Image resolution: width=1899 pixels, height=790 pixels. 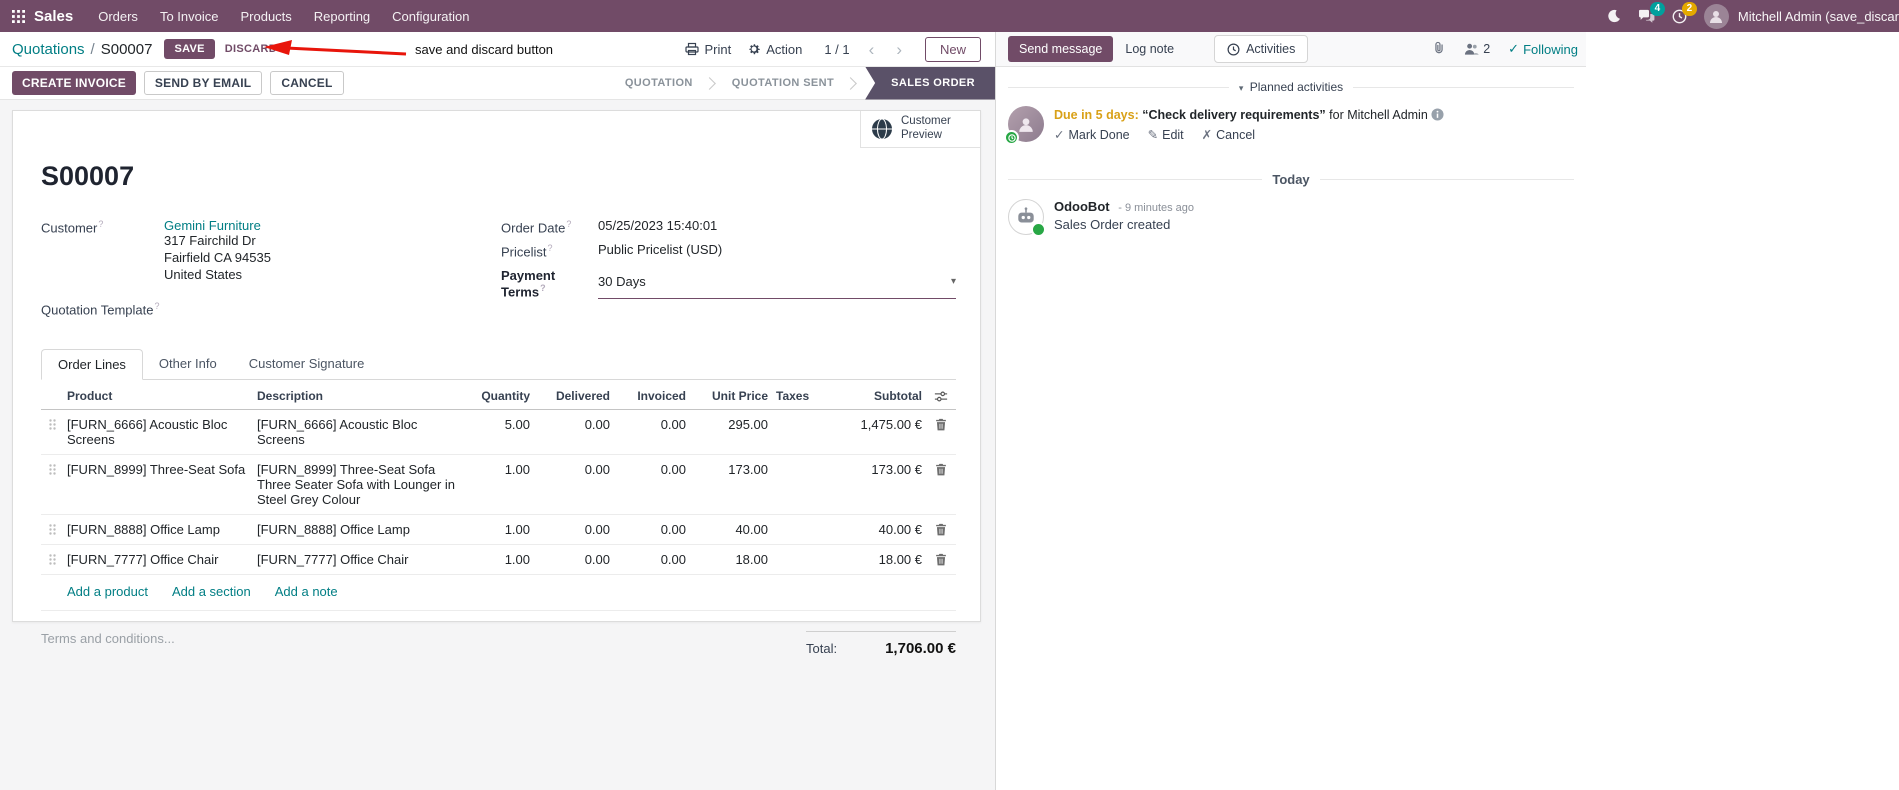 What do you see at coordinates (1291, 87) in the screenshot?
I see `planned-activities-header: ▾ Planned activities` at bounding box center [1291, 87].